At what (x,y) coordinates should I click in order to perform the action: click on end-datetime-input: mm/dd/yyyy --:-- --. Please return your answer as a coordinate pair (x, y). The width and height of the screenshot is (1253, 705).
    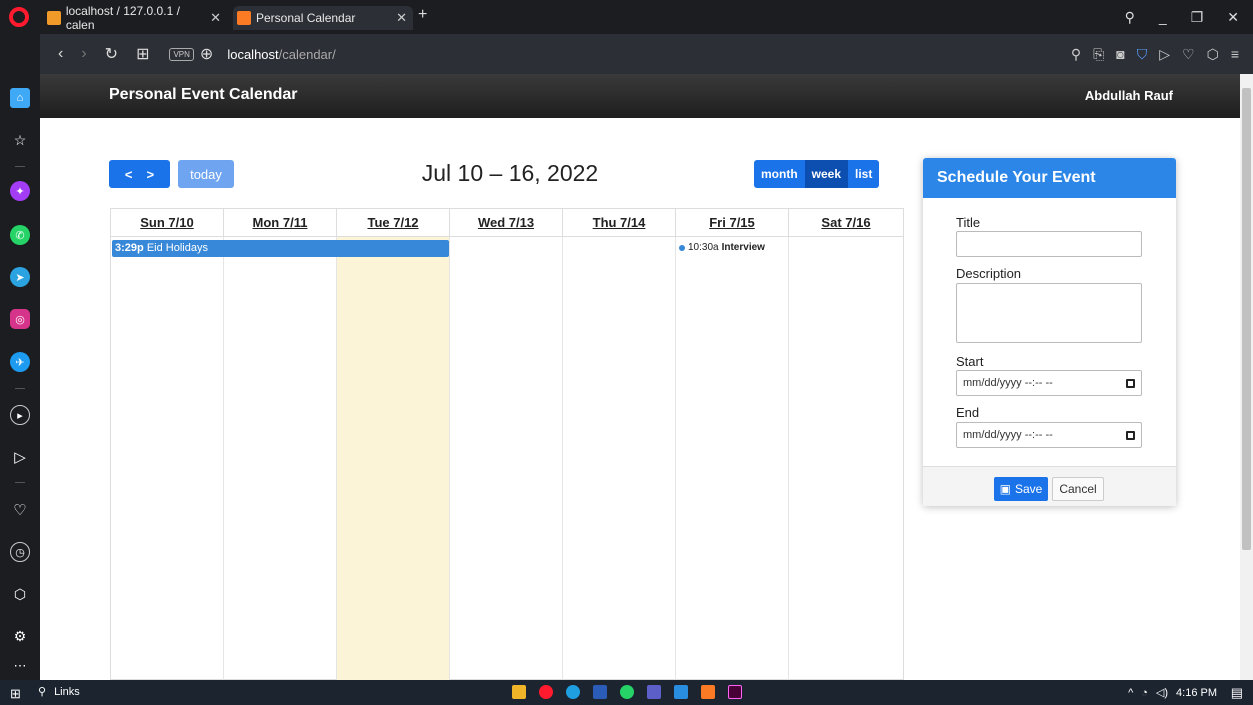
    Looking at the image, I should click on (1049, 435).